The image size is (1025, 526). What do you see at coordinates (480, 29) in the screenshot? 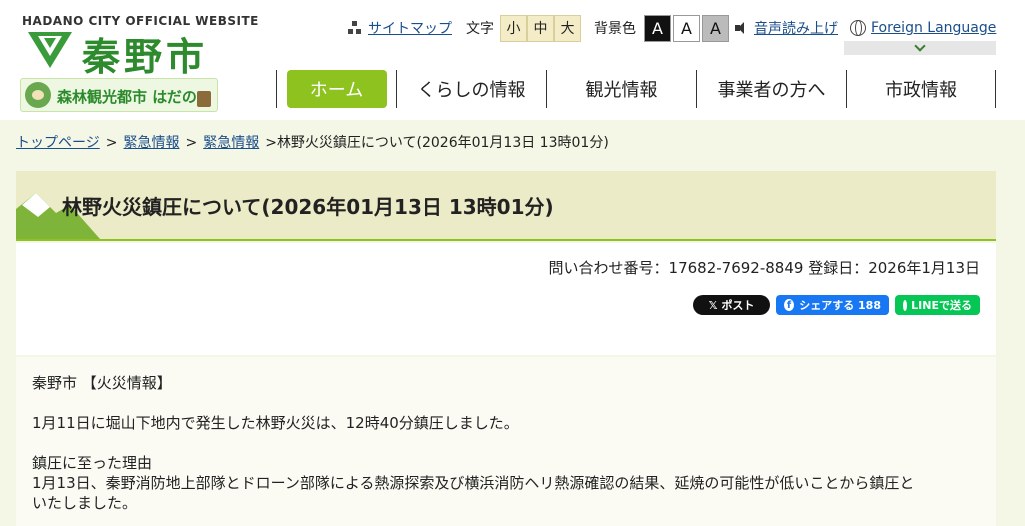
I see `font-size-label: 文字` at bounding box center [480, 29].